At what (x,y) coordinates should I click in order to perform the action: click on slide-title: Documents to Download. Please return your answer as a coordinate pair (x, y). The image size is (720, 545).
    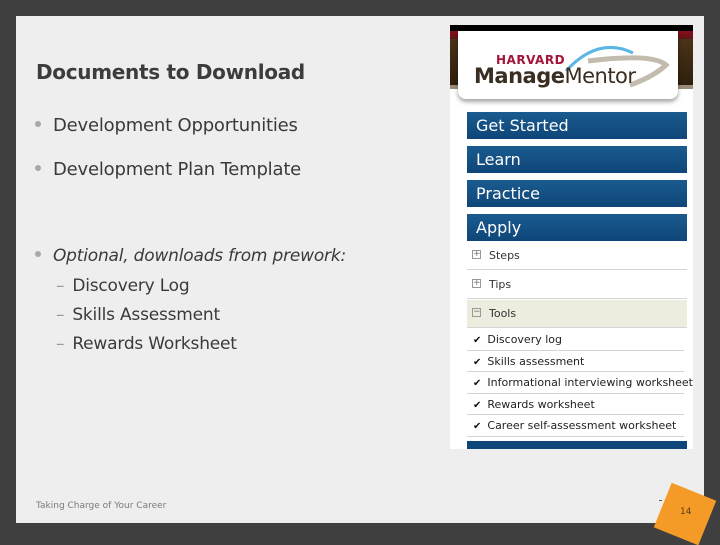
    Looking at the image, I should click on (170, 72).